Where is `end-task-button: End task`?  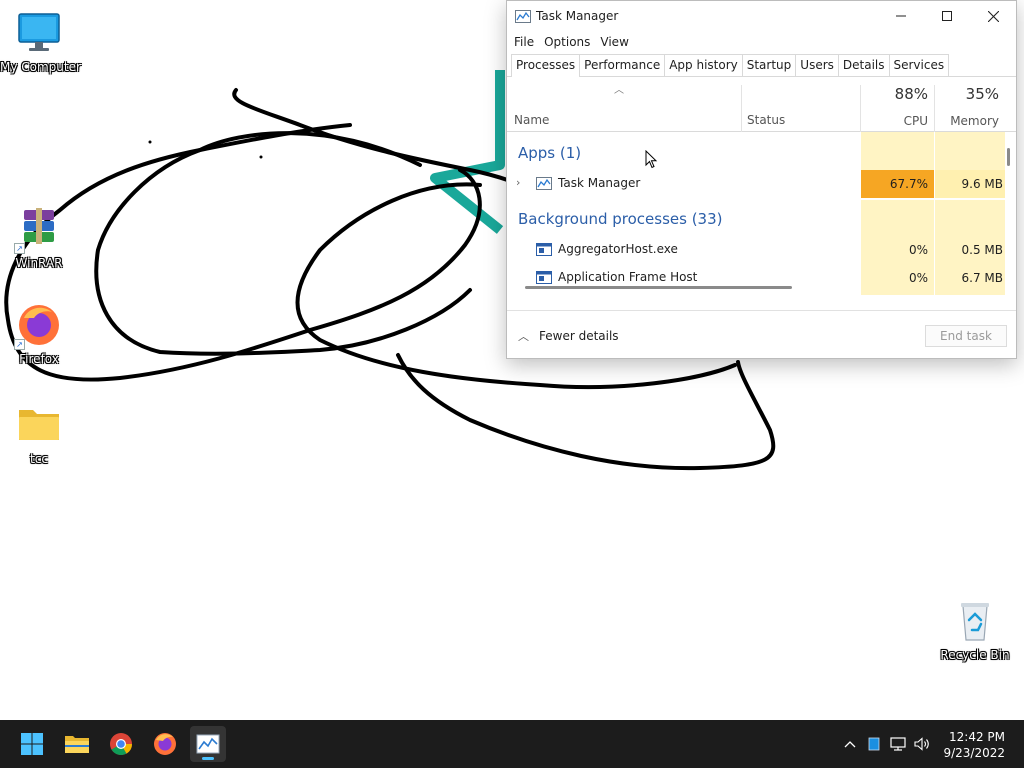
end-task-button: End task is located at coordinates (966, 336).